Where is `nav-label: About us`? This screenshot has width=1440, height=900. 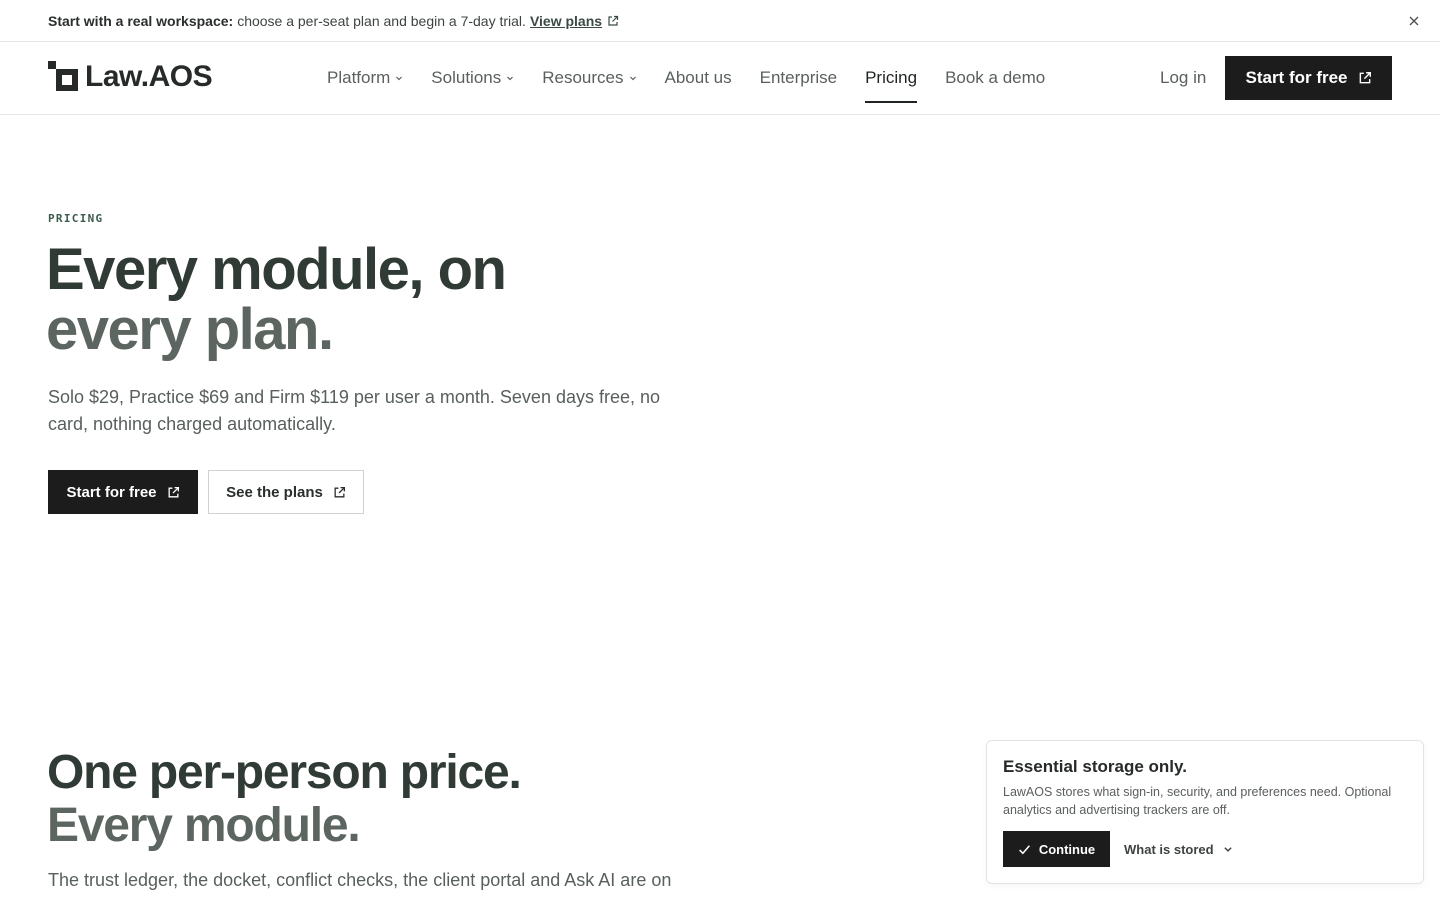
nav-label: About us is located at coordinates (698, 77).